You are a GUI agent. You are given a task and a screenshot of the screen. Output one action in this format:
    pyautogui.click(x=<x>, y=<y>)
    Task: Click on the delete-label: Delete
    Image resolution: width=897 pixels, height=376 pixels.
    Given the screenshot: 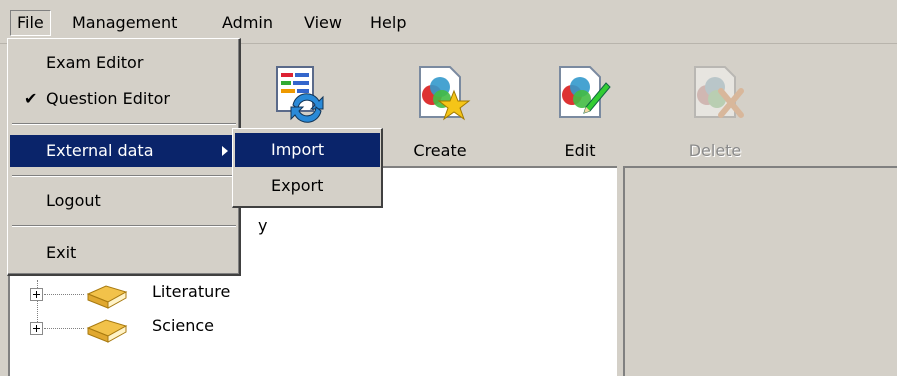 What is the action you would take?
    pyautogui.click(x=715, y=150)
    